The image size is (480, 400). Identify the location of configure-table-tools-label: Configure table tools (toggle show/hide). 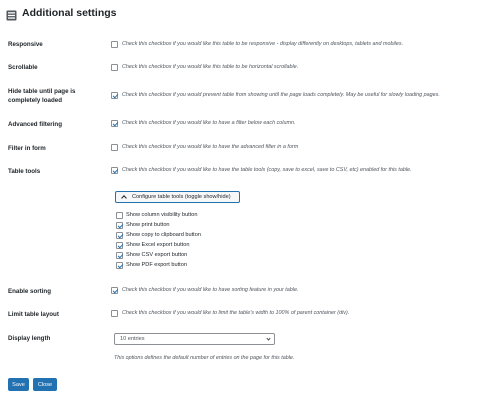
(181, 197).